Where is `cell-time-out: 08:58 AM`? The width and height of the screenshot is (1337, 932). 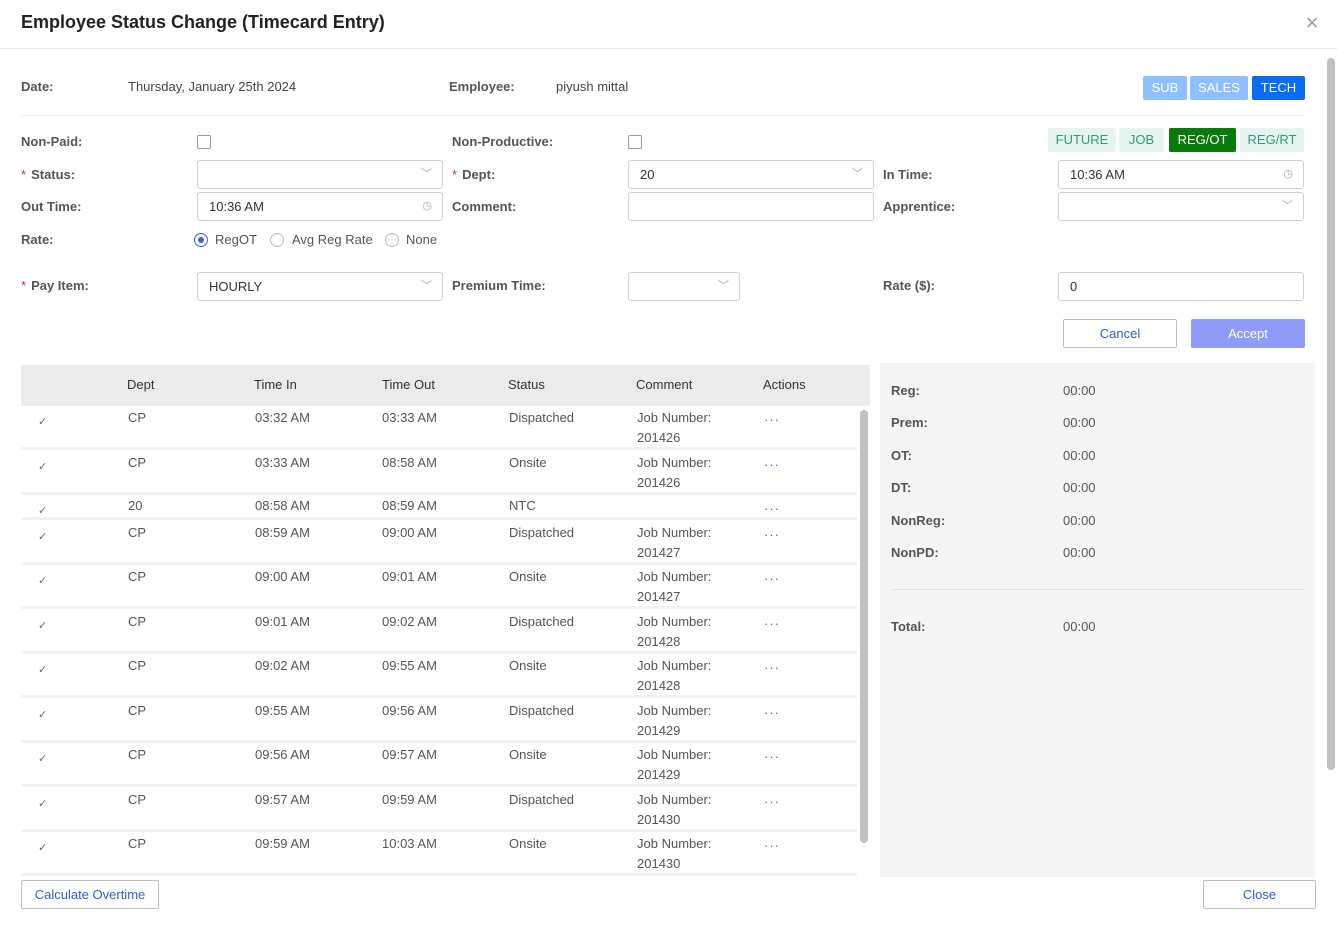
cell-time-out: 08:58 AM is located at coordinates (409, 462).